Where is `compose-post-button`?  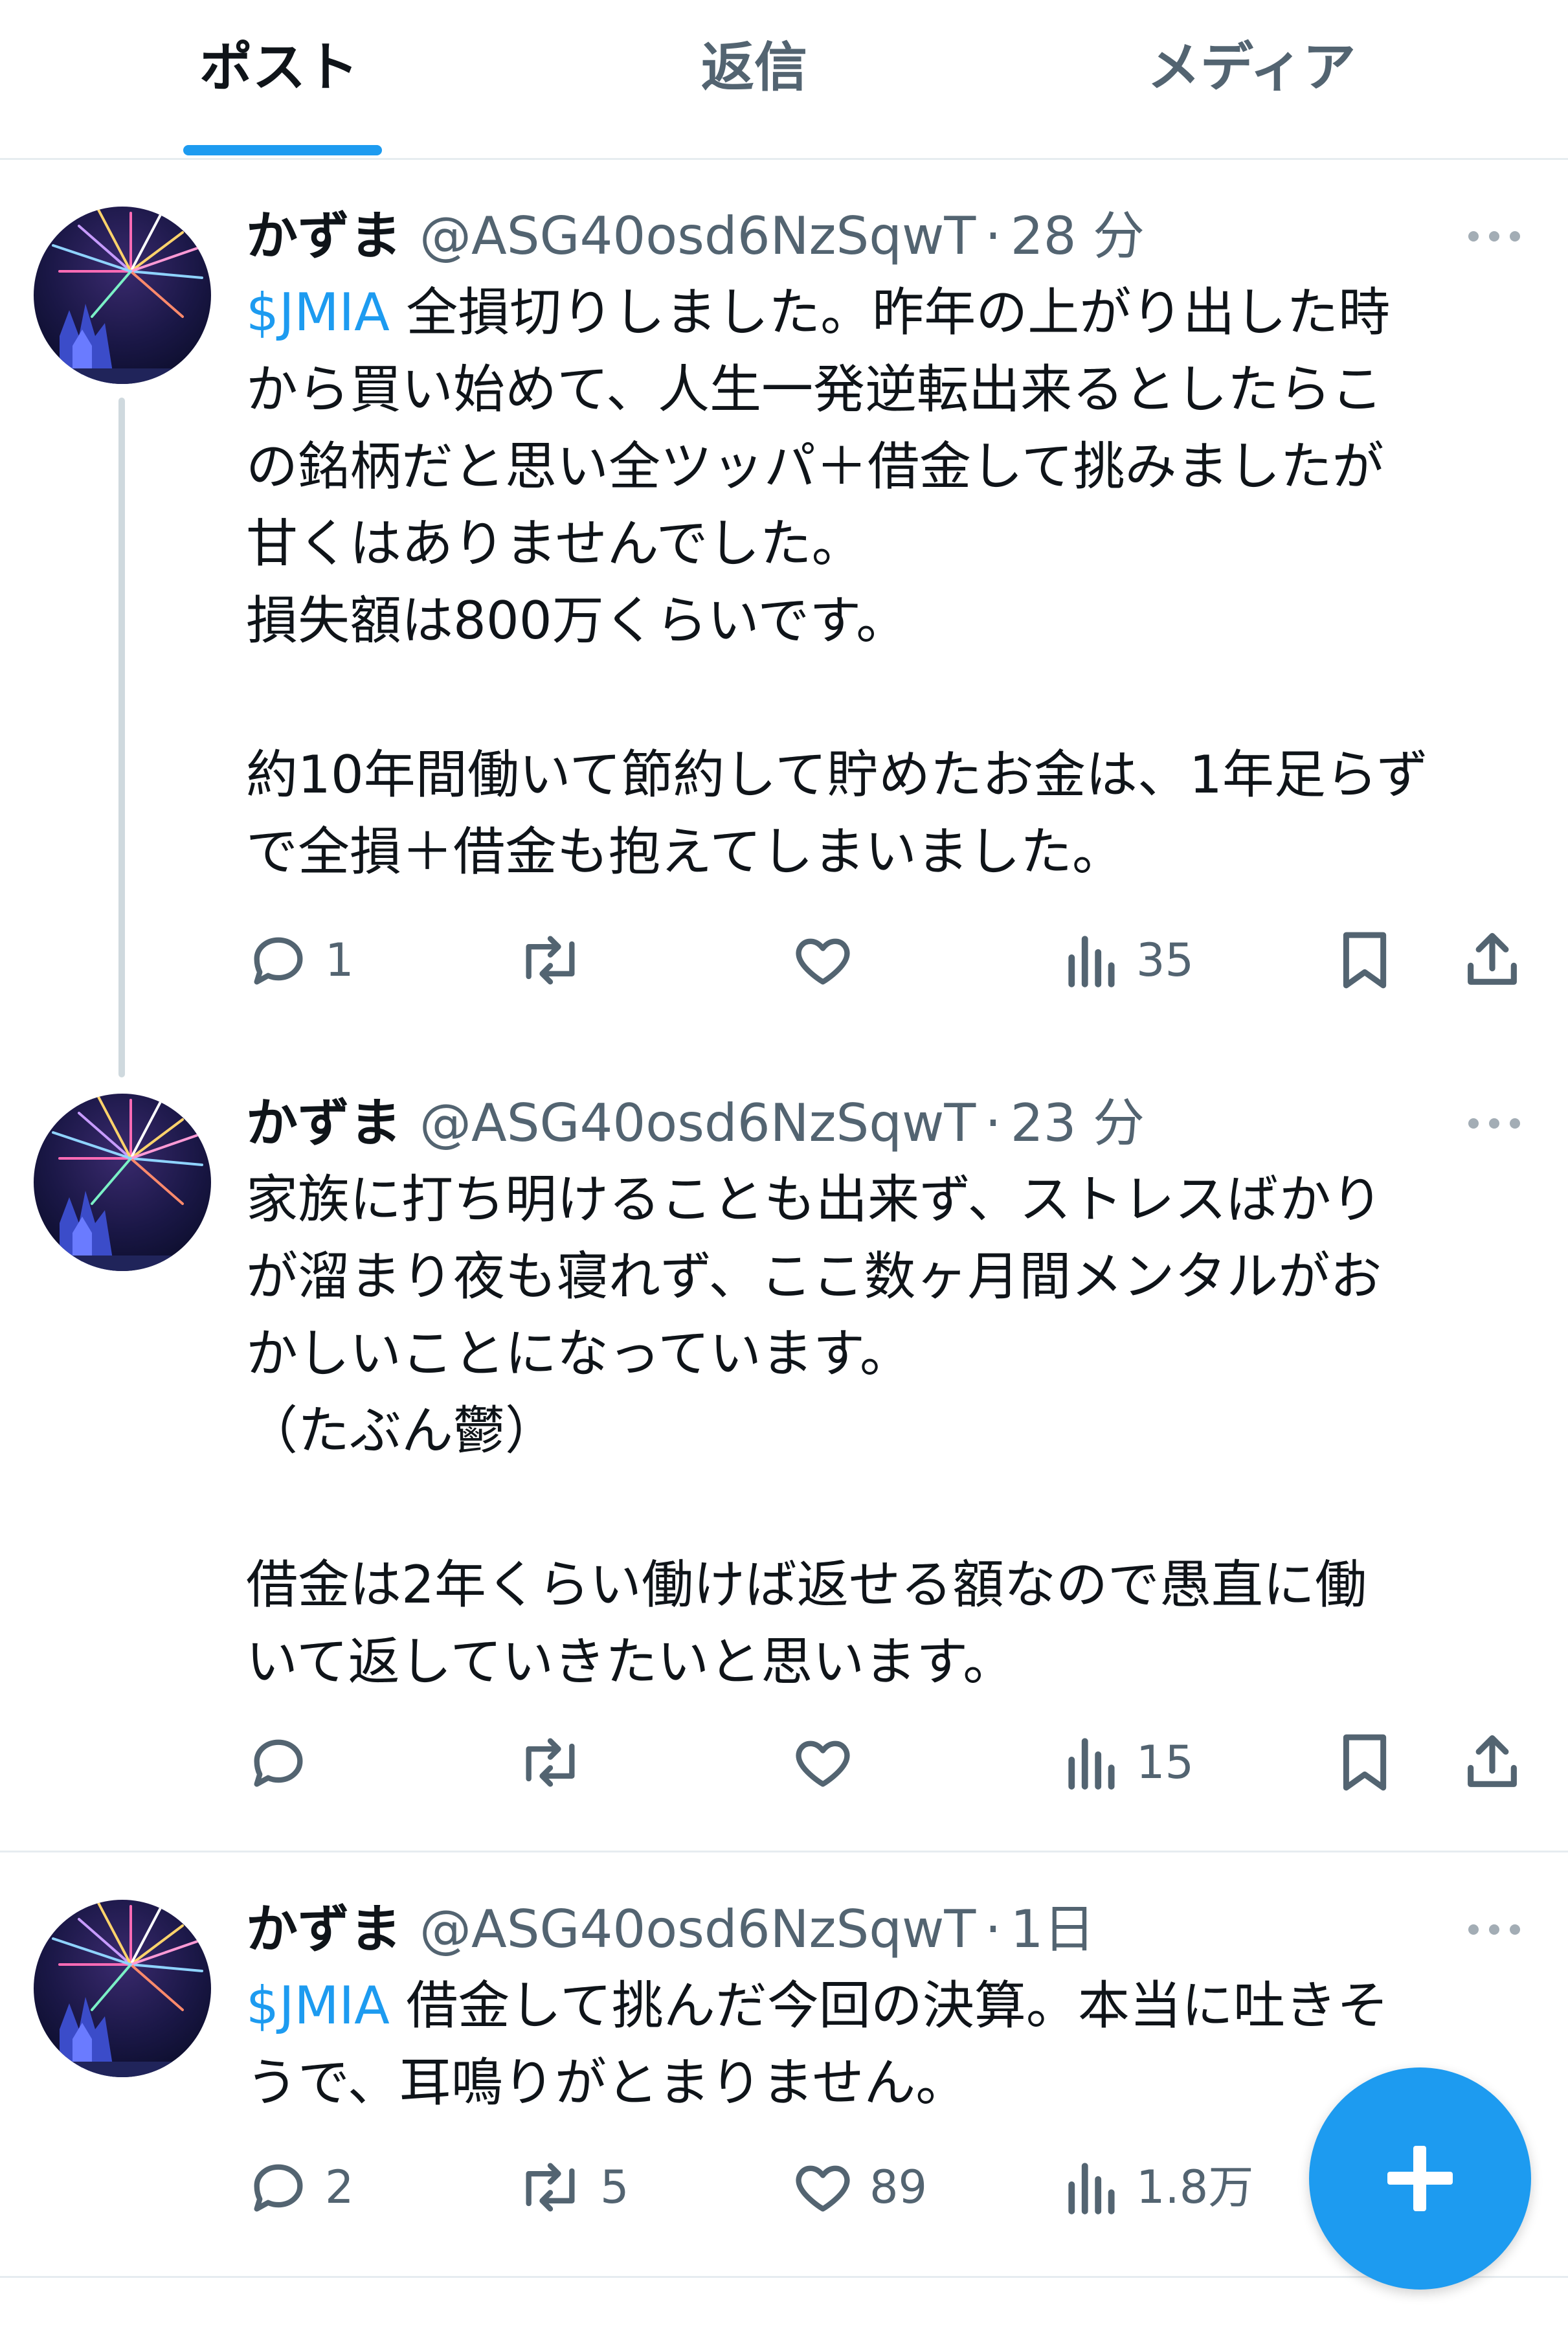
compose-post-button is located at coordinates (1420, 2178).